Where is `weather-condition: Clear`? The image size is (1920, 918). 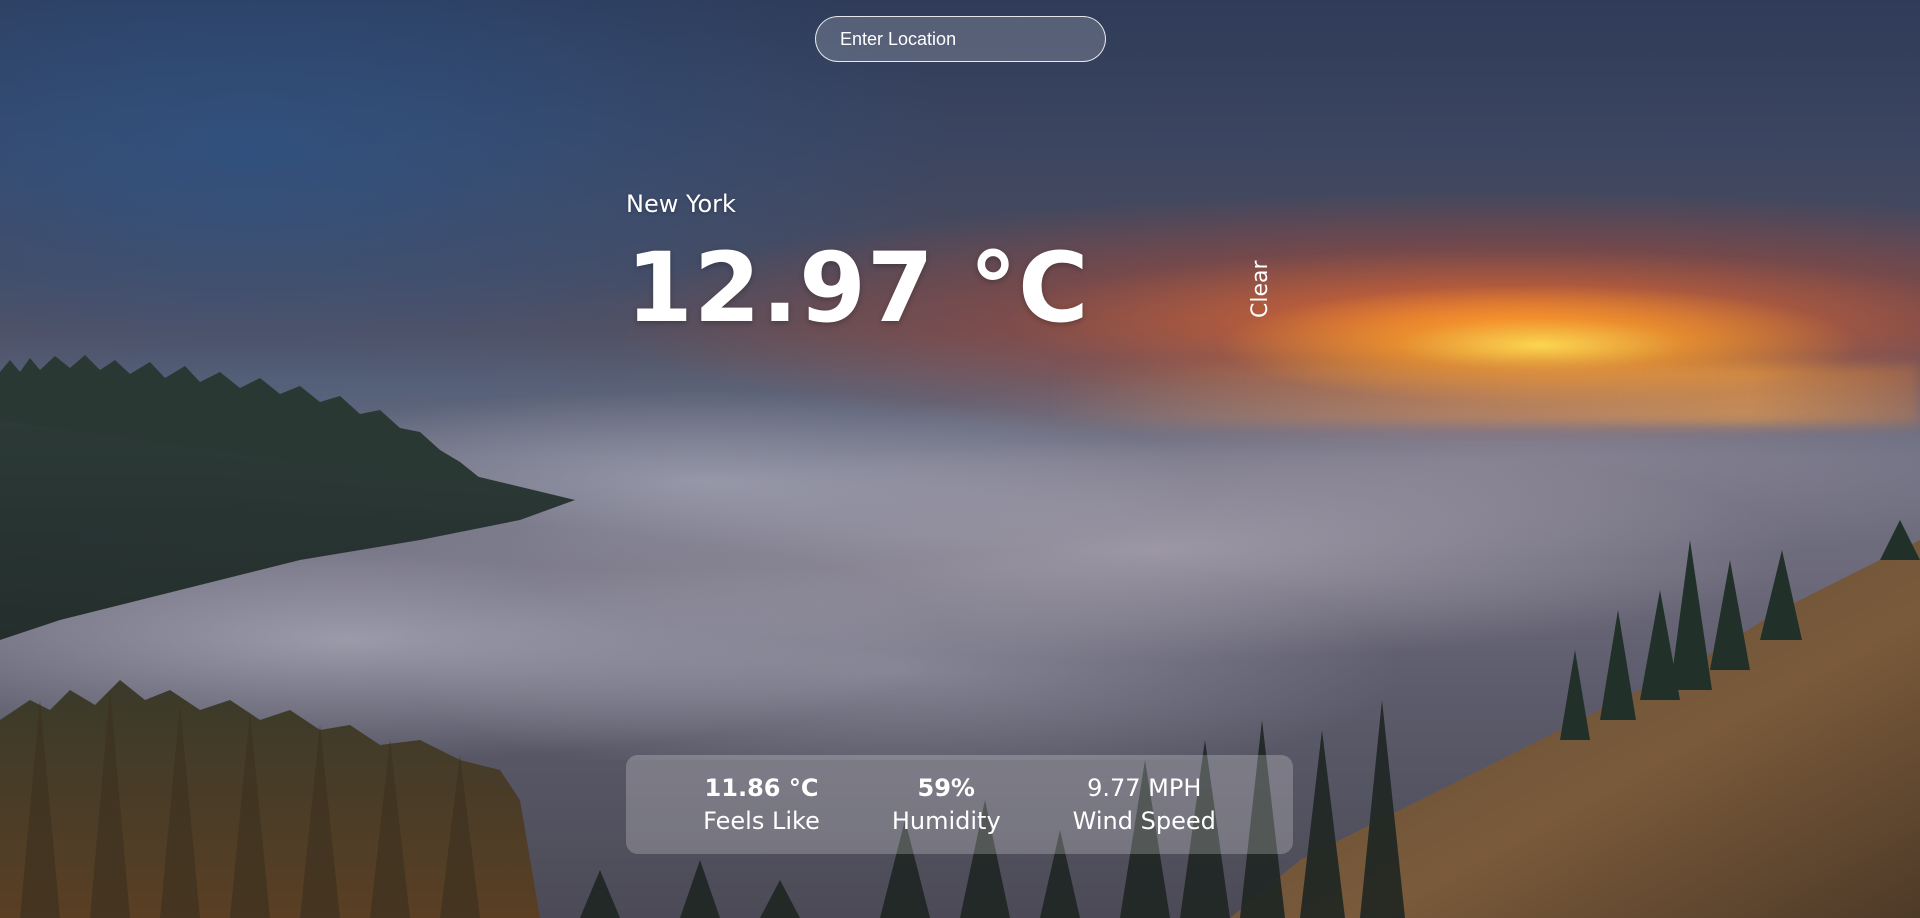
weather-condition: Clear is located at coordinates (1260, 289).